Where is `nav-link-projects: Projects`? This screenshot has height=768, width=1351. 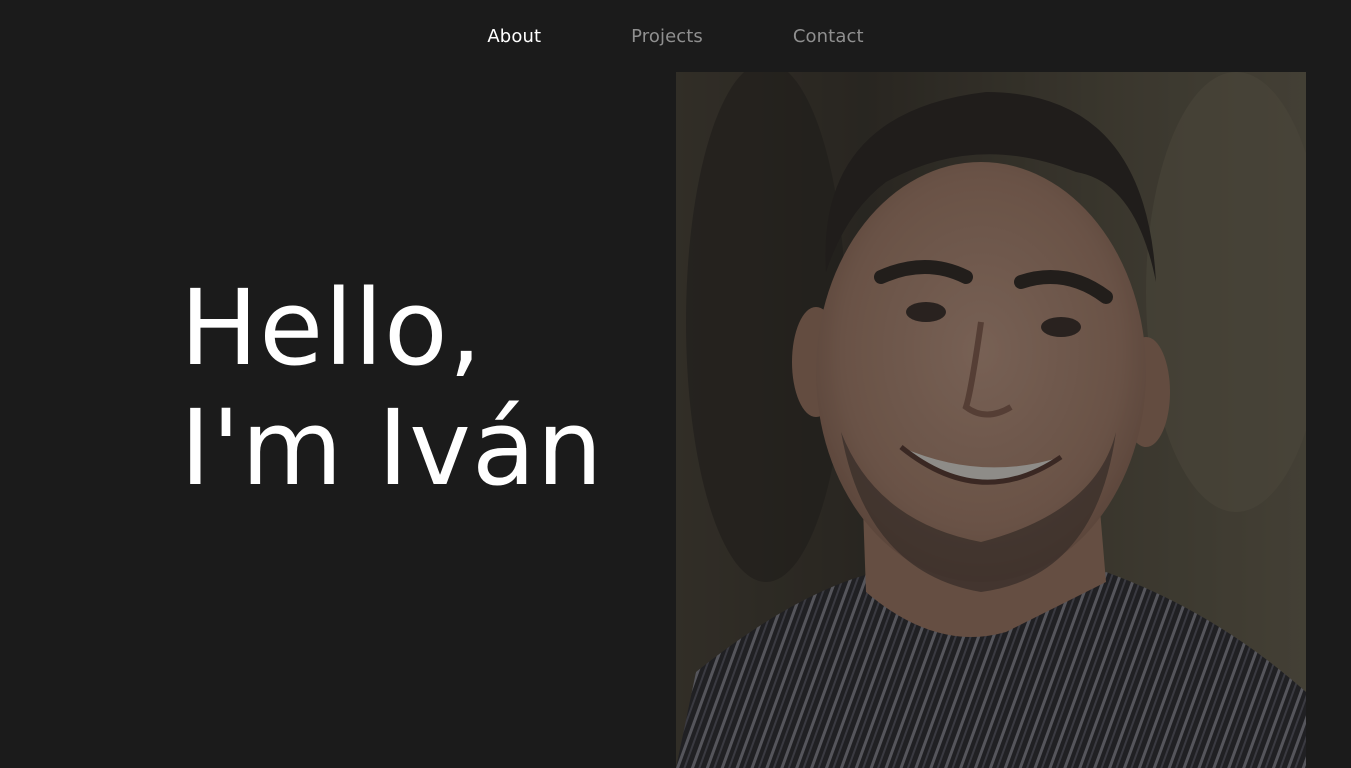
nav-link-projects: Projects is located at coordinates (667, 36).